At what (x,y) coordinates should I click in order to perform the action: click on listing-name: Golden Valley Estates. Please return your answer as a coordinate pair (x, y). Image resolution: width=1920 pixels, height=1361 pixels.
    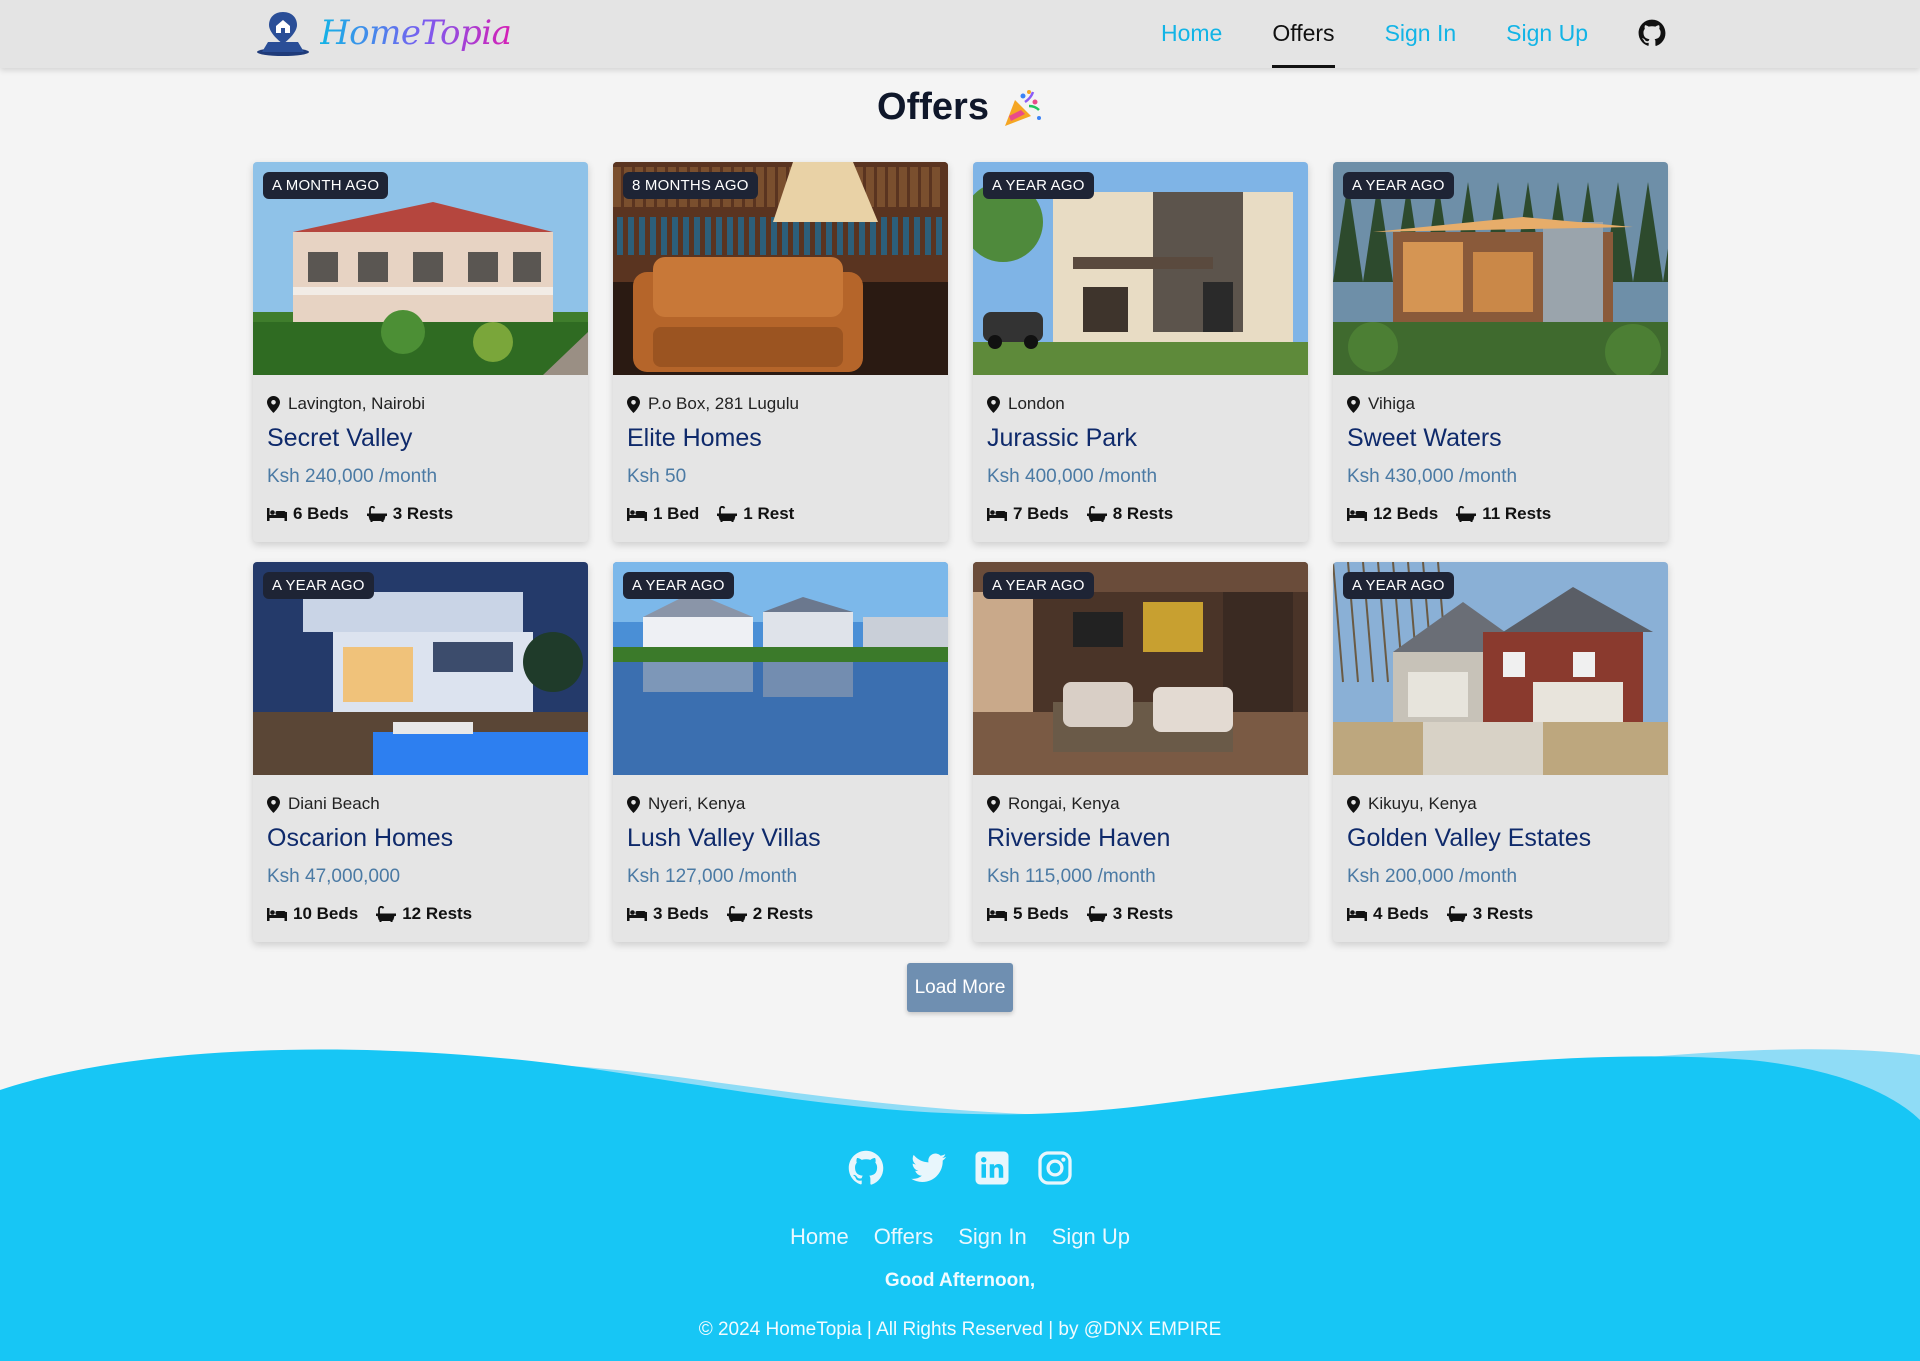
    Looking at the image, I should click on (1500, 840).